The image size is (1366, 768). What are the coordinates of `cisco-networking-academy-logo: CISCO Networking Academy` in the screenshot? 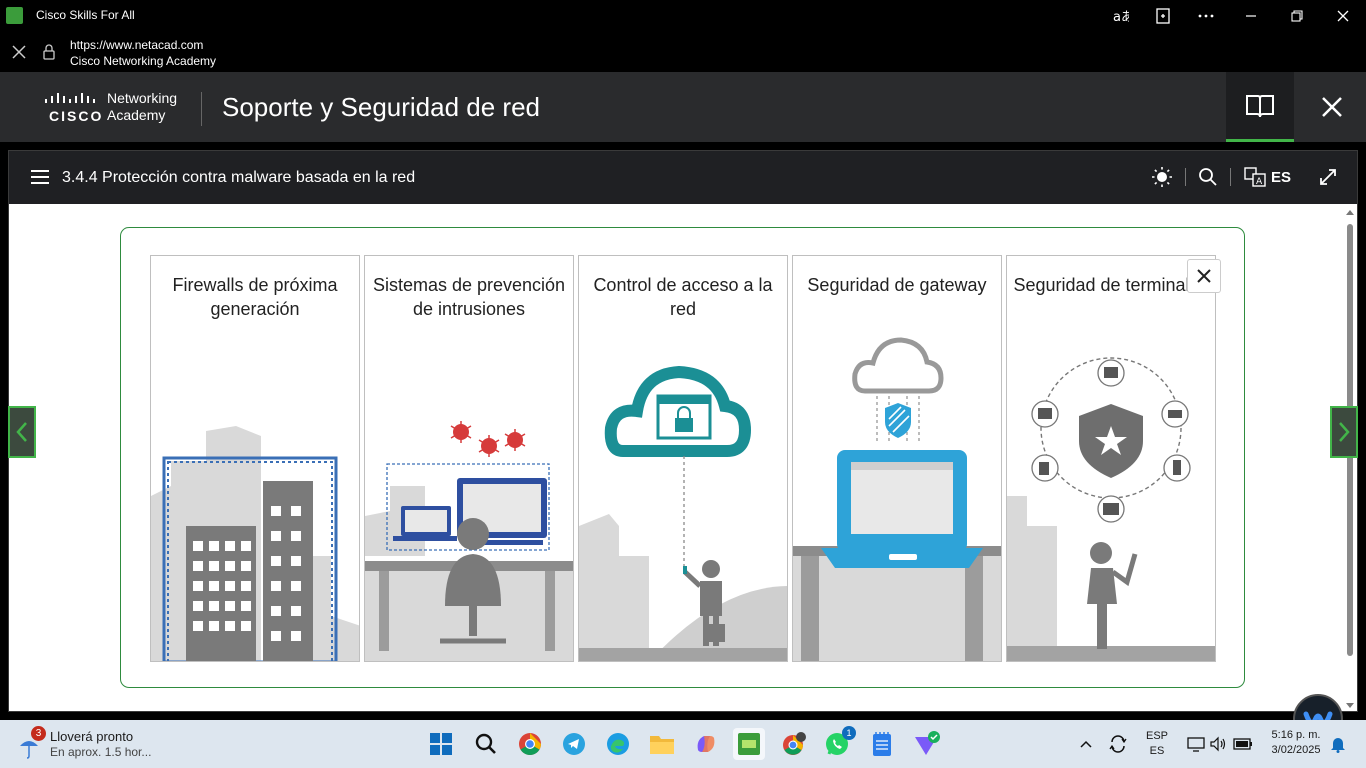 It's located at (119, 110).